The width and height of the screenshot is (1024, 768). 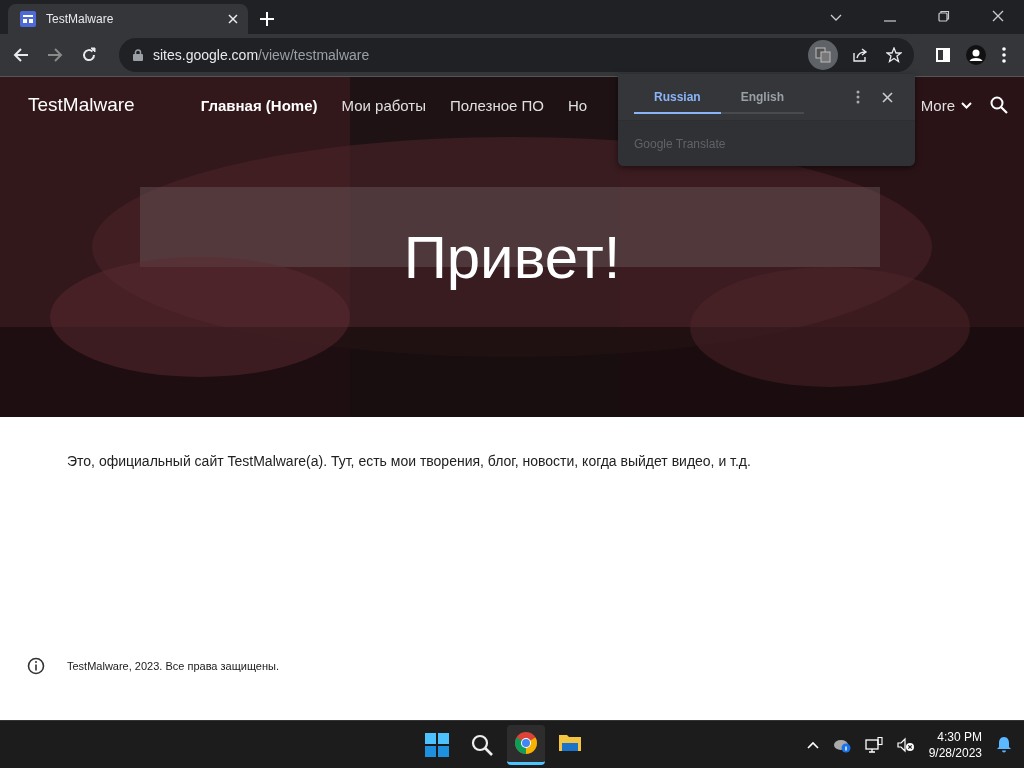 What do you see at coordinates (858, 97) in the screenshot?
I see `more-options-icon` at bounding box center [858, 97].